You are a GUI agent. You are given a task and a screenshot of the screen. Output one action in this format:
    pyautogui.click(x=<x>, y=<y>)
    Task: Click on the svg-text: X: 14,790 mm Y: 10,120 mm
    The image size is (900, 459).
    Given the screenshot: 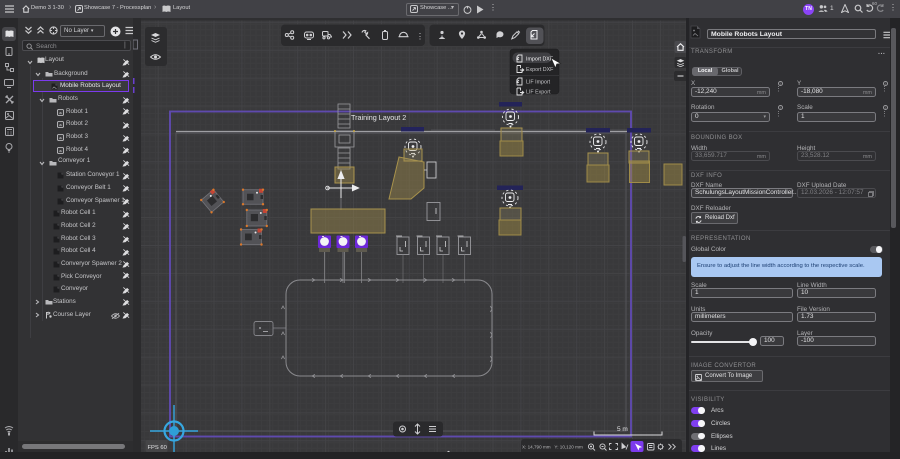 What is the action you would take?
    pyautogui.click(x=552, y=447)
    